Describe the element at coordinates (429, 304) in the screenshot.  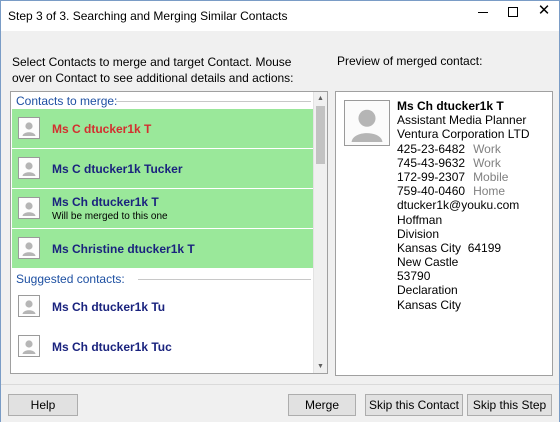
I see `preview-address-line: Kansas City` at that location.